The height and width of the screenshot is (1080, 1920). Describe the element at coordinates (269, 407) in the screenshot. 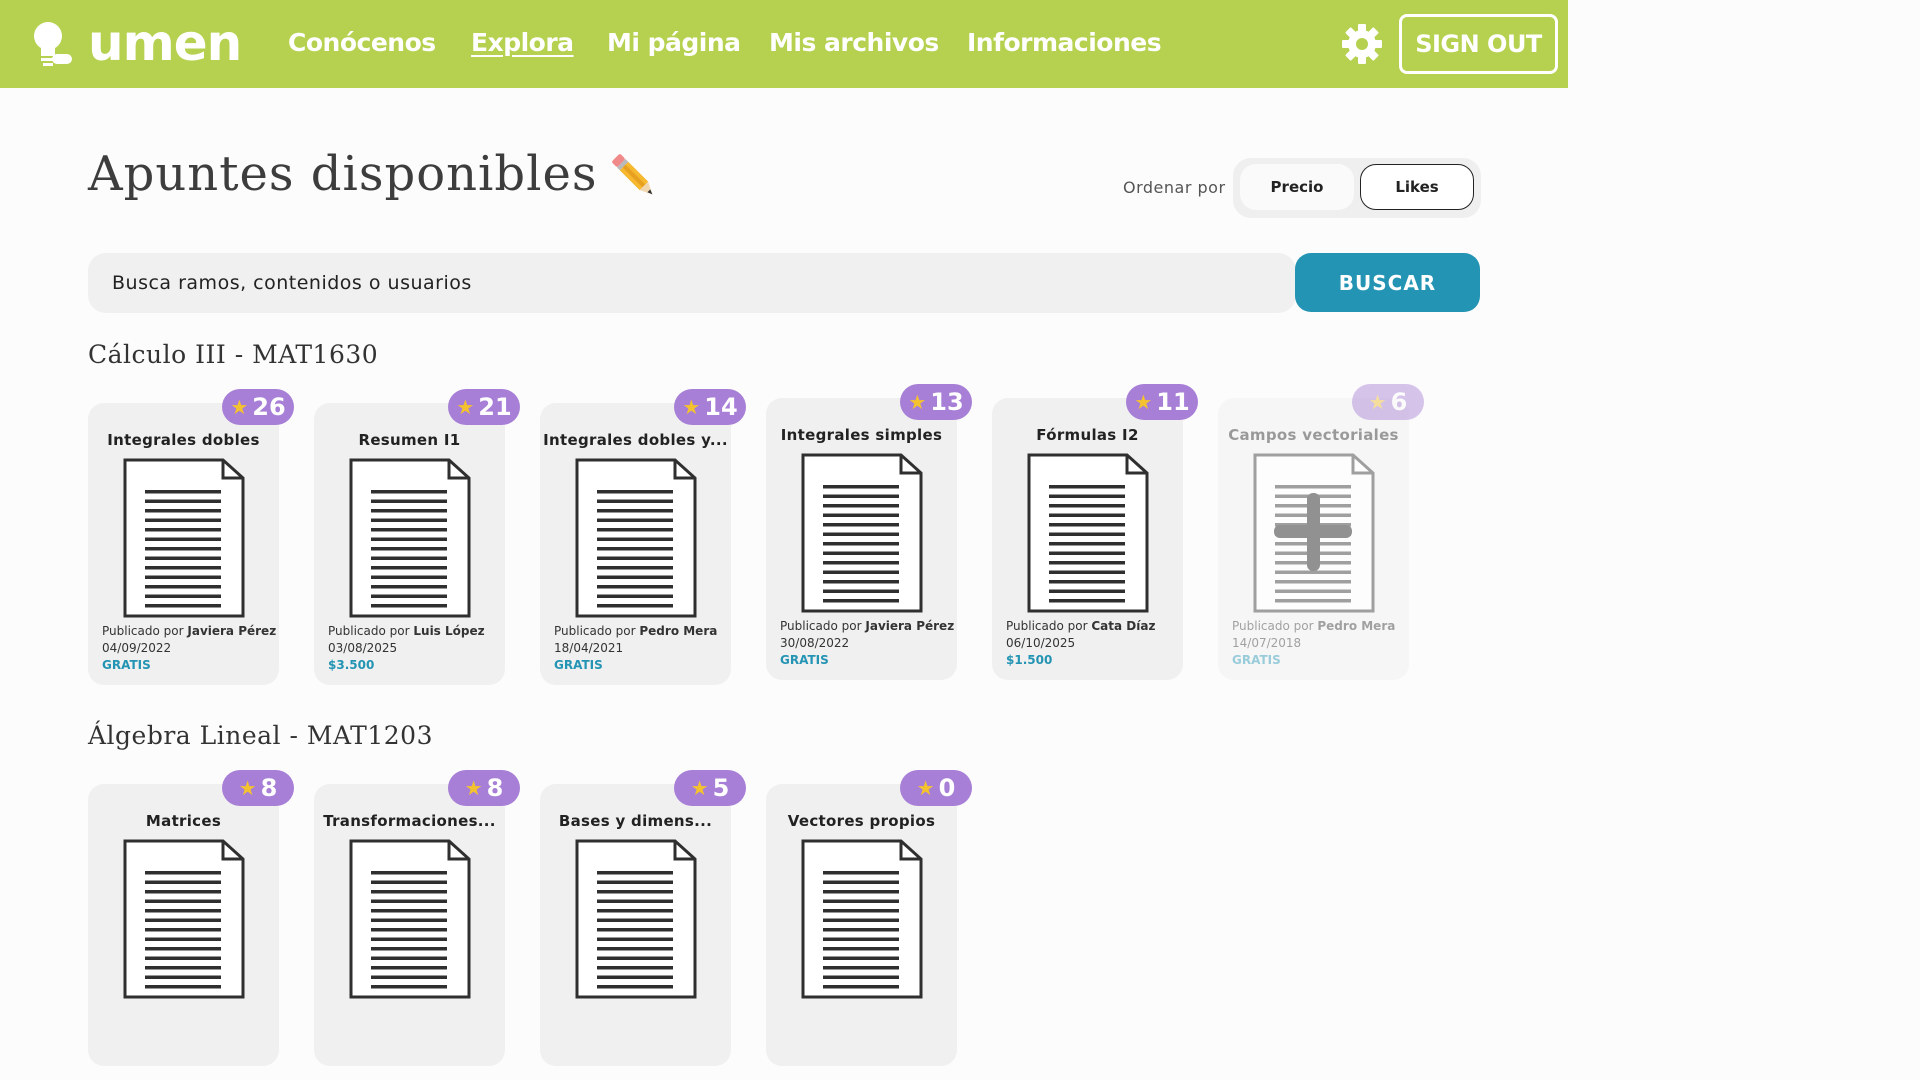

I see `likes-count: 26` at that location.